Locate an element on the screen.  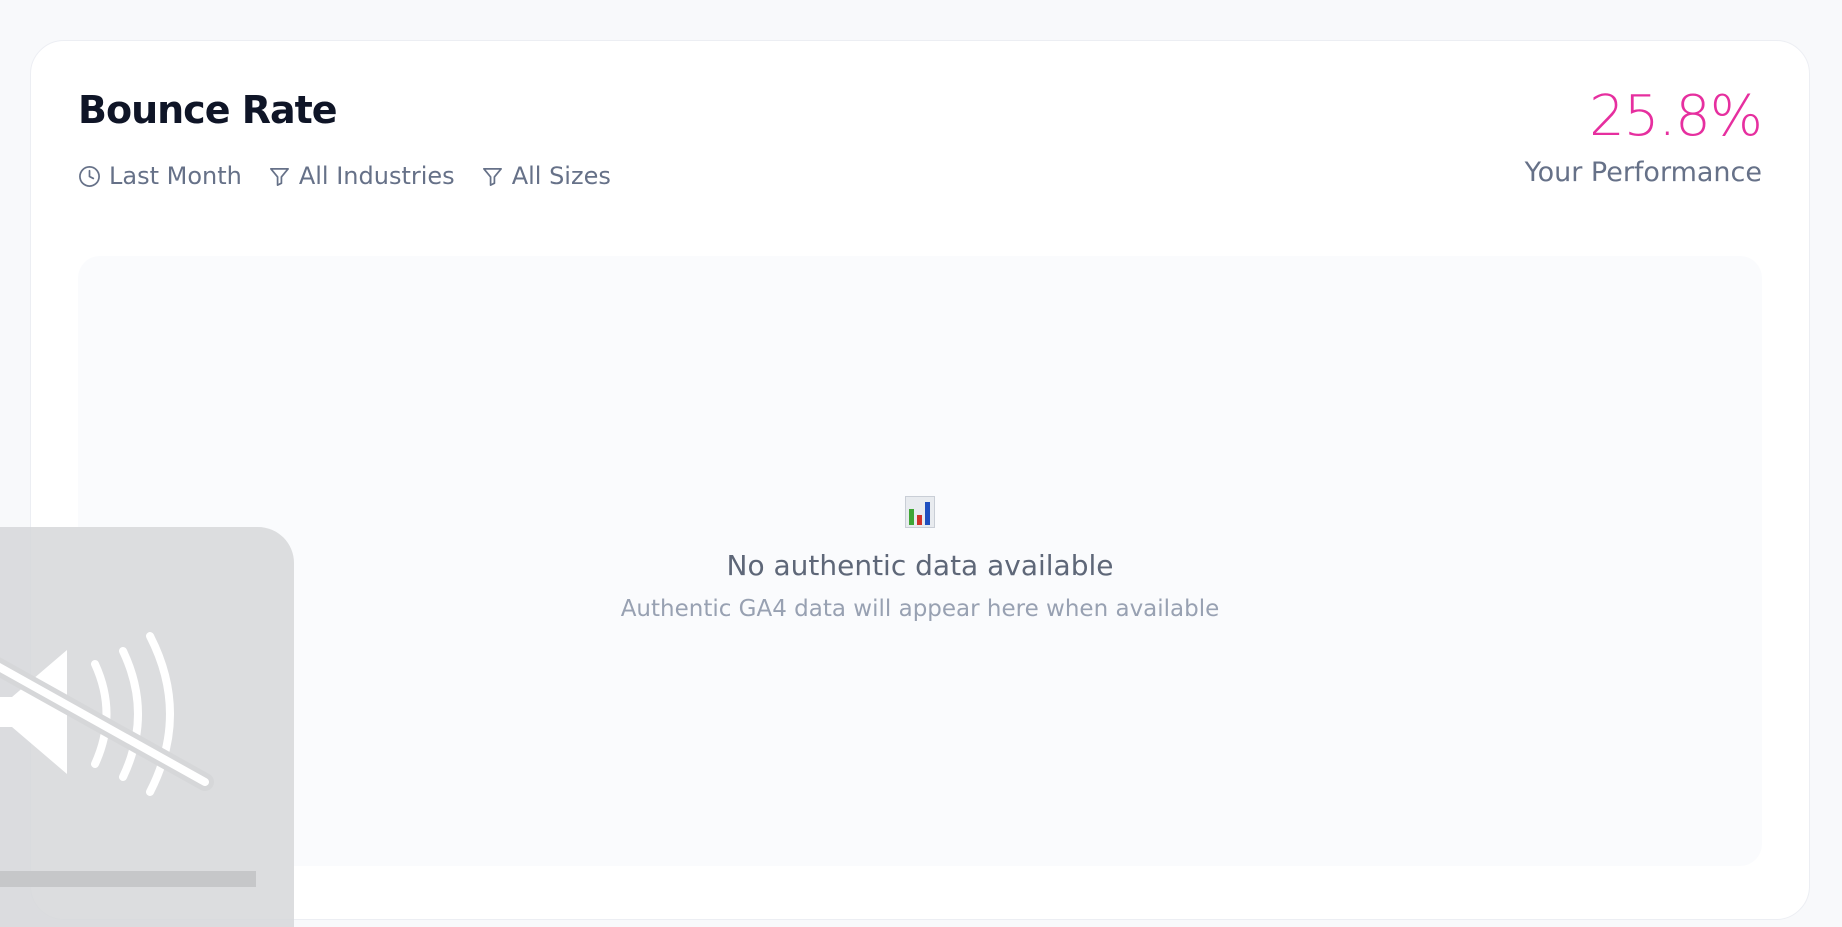
empty-state-title: No authentic data available is located at coordinates (920, 565).